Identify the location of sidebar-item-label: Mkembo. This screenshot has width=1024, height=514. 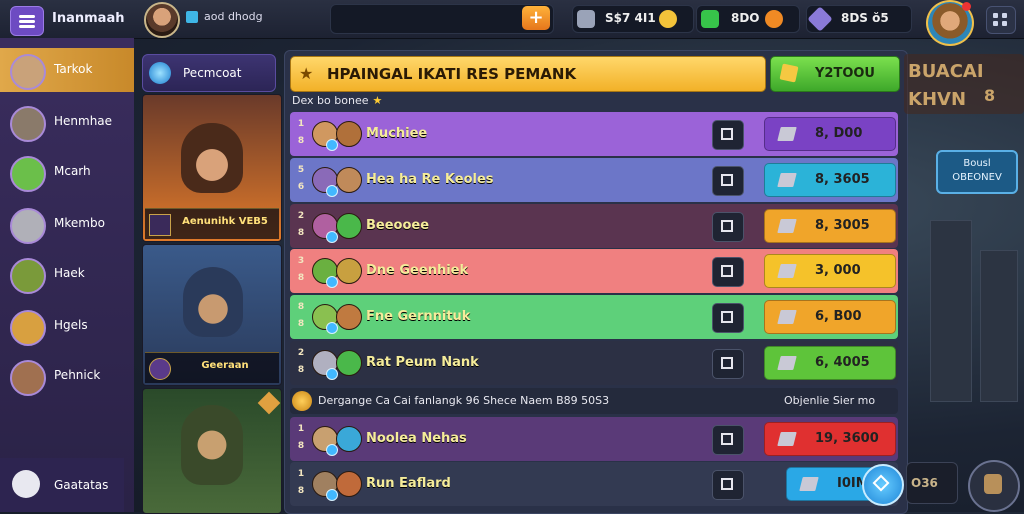
(79, 223).